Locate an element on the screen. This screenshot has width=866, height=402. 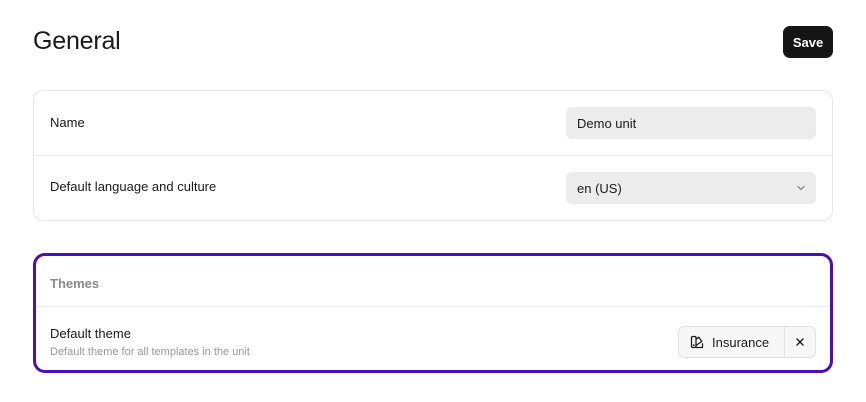
default-theme-chip: Insurance is located at coordinates (747, 342).